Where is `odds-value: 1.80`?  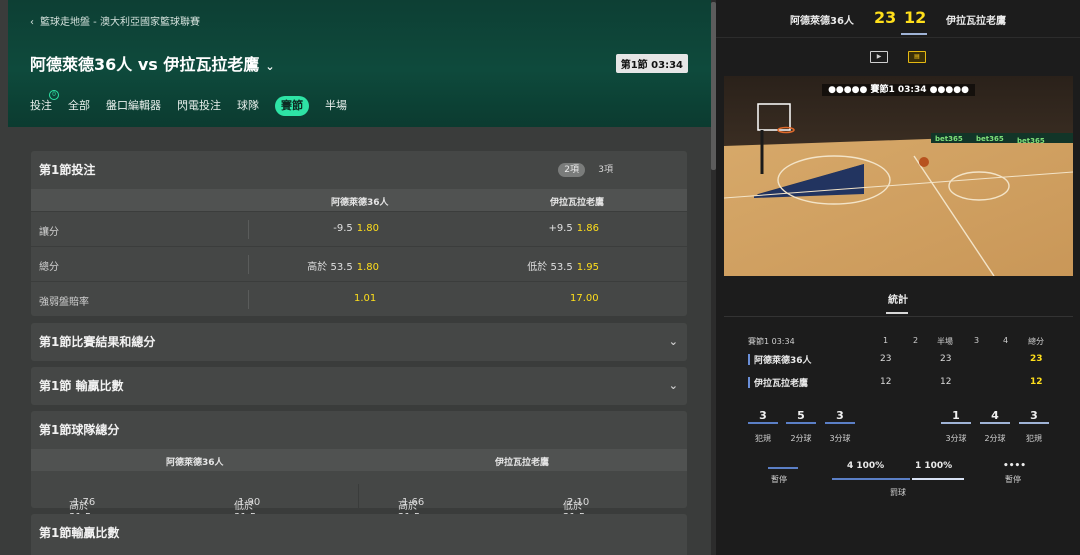
odds-value: 1.80 is located at coordinates (367, 228).